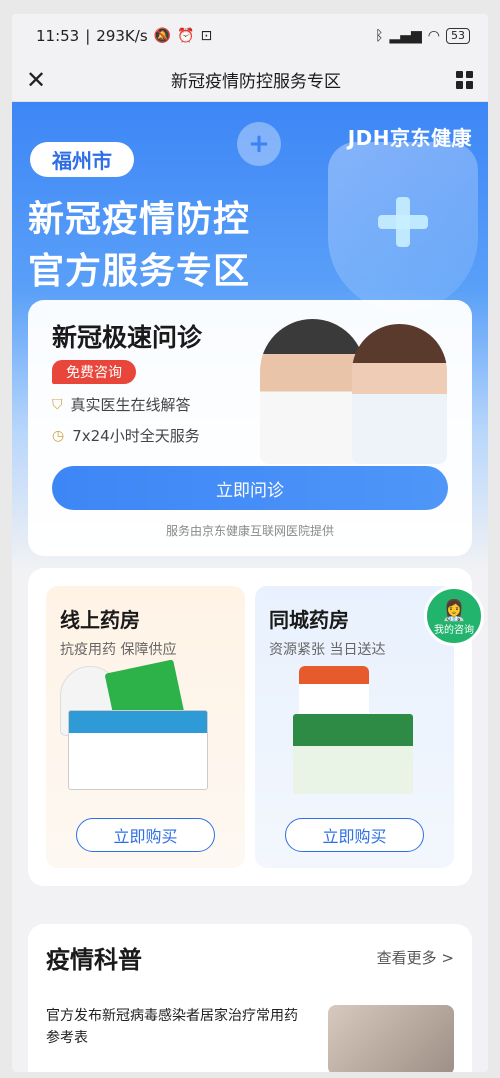 The image size is (500, 1078). What do you see at coordinates (58, 36) in the screenshot?
I see `status-time: 11:53` at bounding box center [58, 36].